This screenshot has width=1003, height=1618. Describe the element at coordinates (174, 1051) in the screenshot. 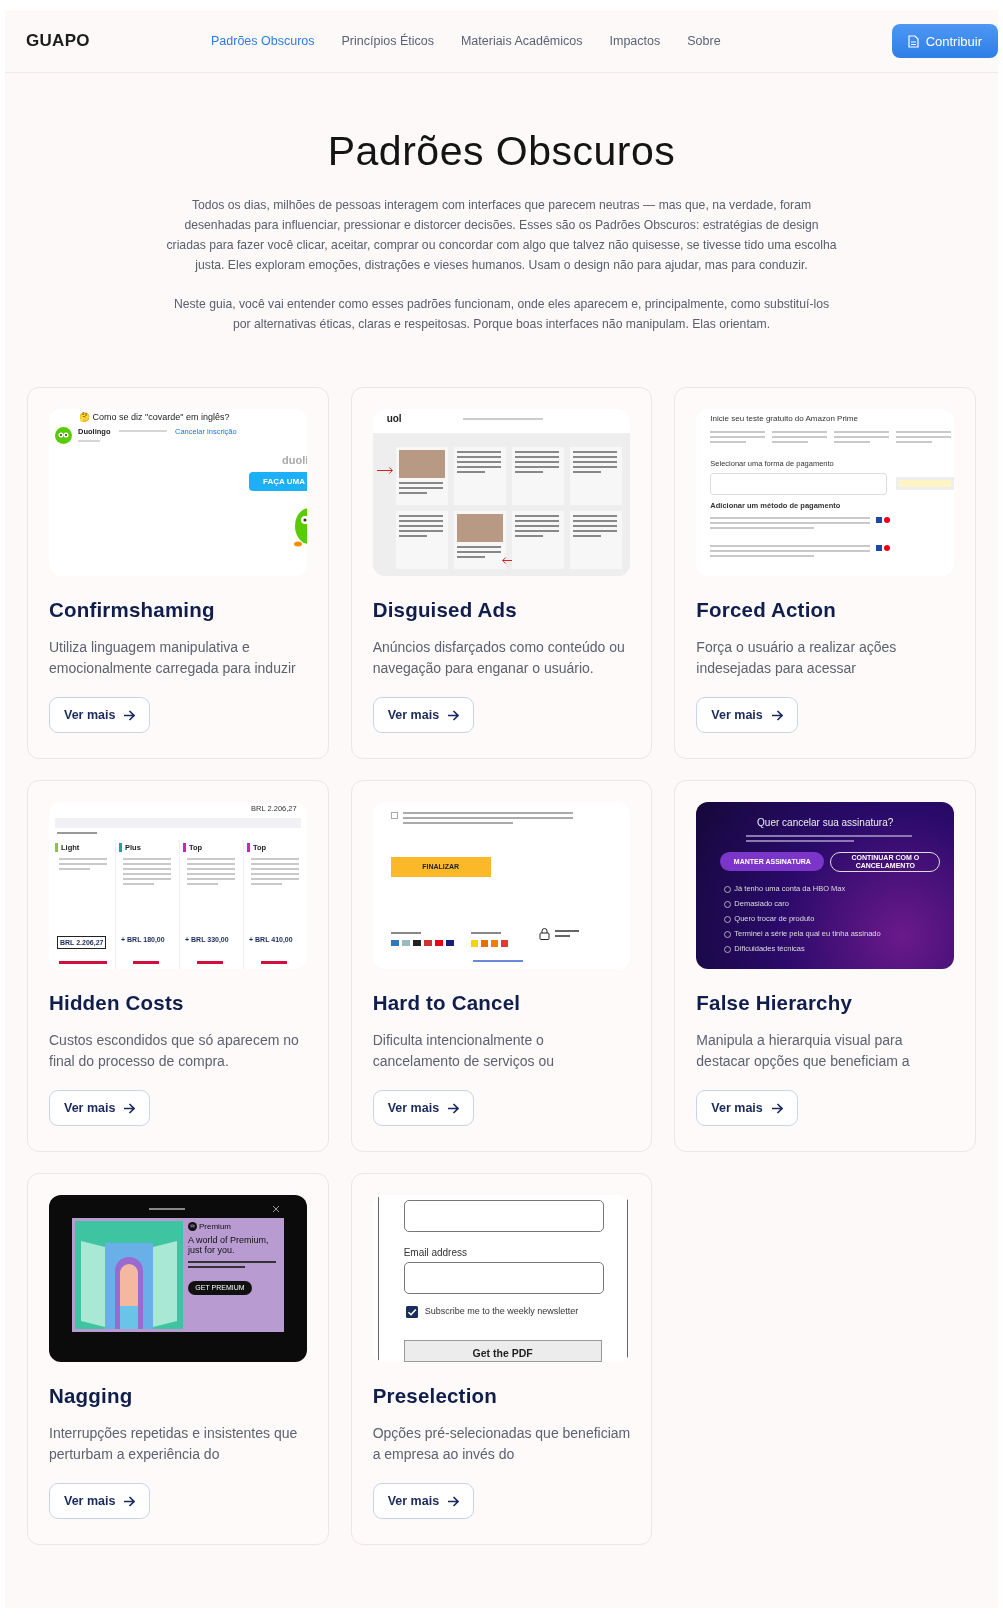

I see `card-description: Custos escondidos que só aparecem no final do processo de compra.` at that location.